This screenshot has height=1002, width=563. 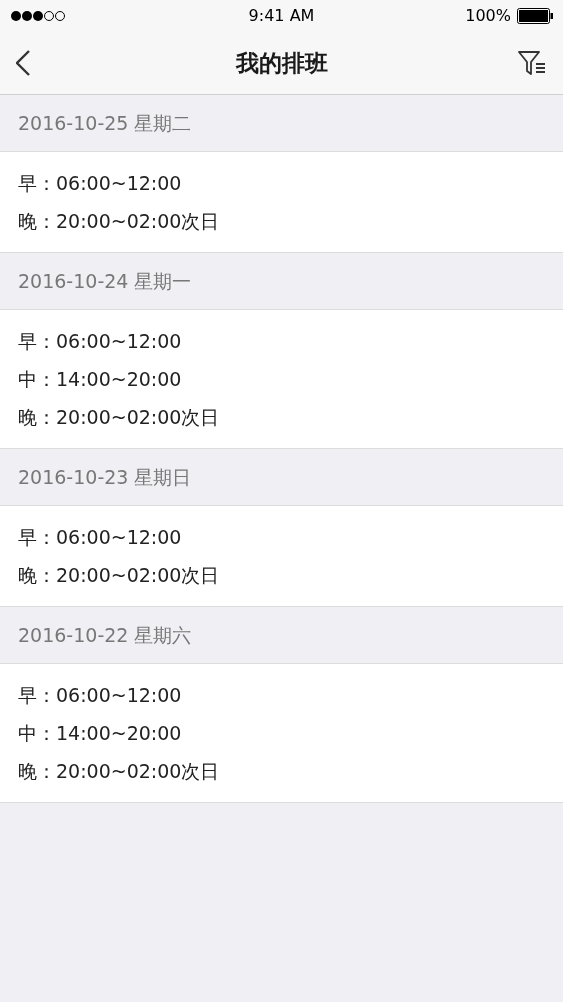 I want to click on date-header: 2016-10-25 星期二, so click(x=105, y=123).